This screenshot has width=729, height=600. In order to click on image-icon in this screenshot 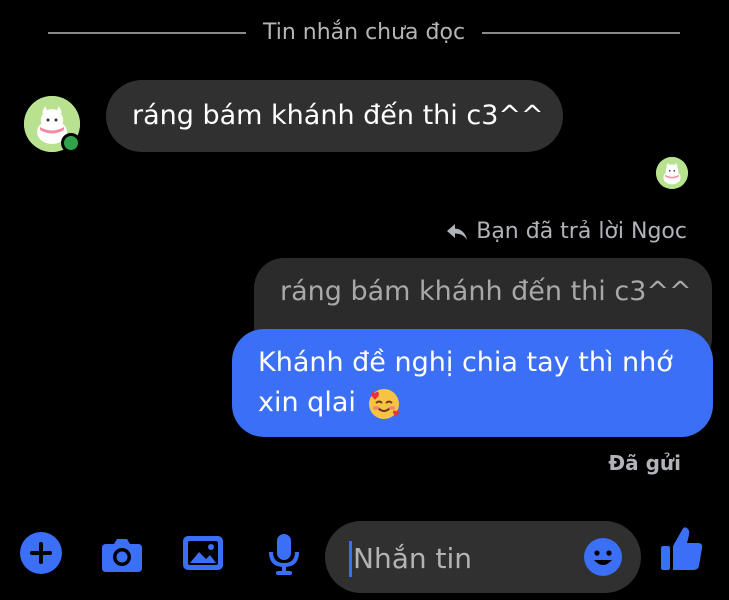, I will do `click(204, 554)`.